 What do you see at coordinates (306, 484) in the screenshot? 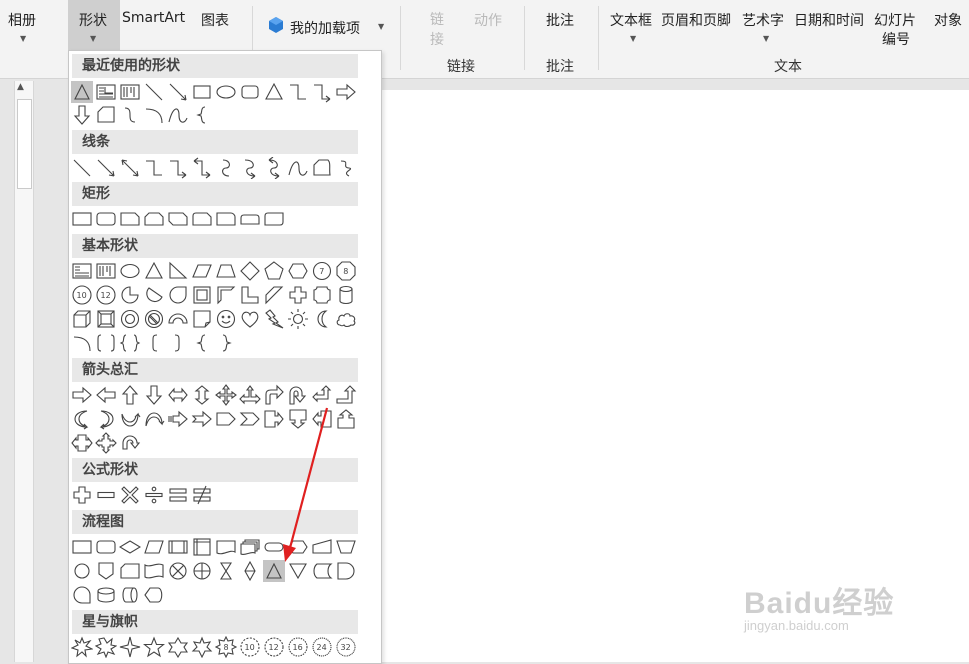
I see `annotation-arrow` at bounding box center [306, 484].